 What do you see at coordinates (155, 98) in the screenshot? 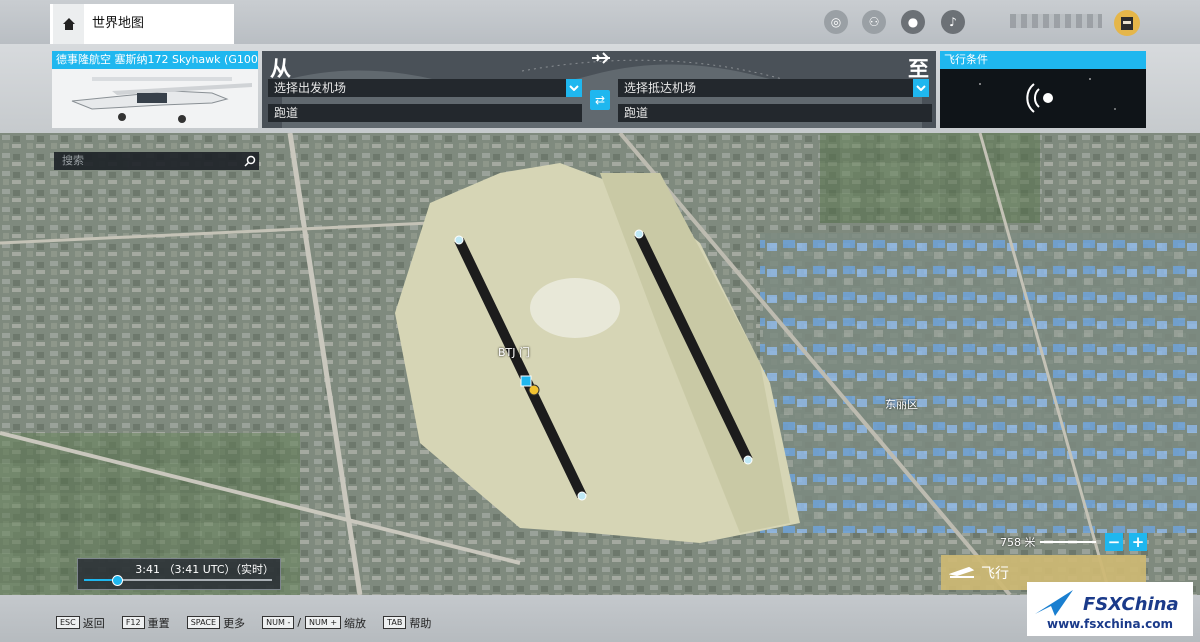
I see `aircraft-image` at bounding box center [155, 98].